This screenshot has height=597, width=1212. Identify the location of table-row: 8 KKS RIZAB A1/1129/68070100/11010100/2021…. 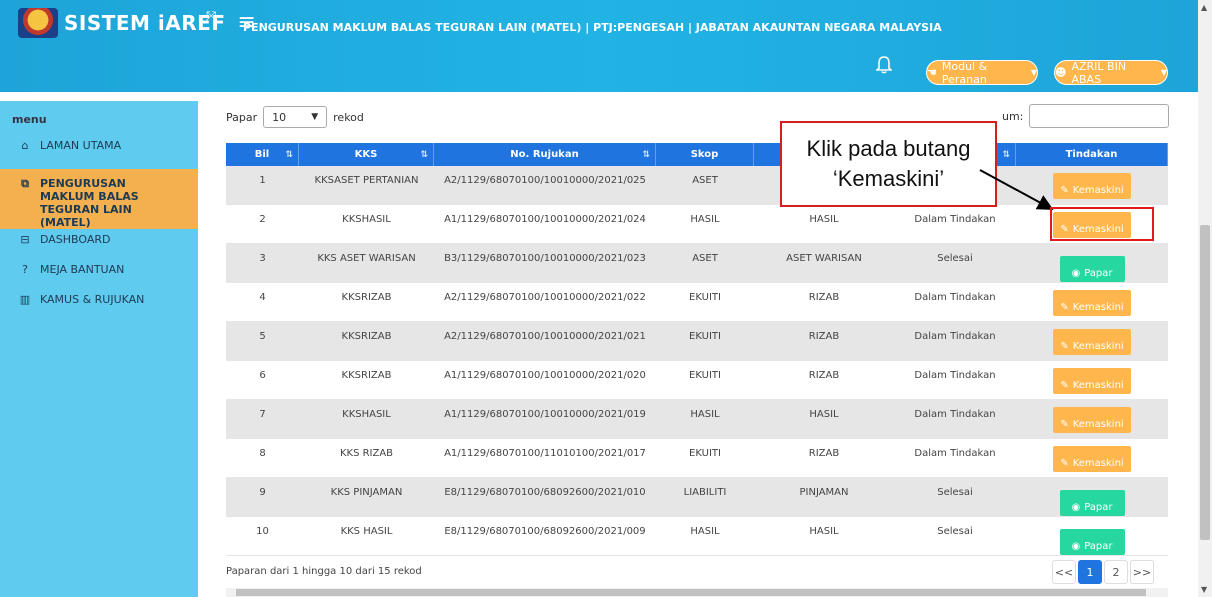
(697, 458).